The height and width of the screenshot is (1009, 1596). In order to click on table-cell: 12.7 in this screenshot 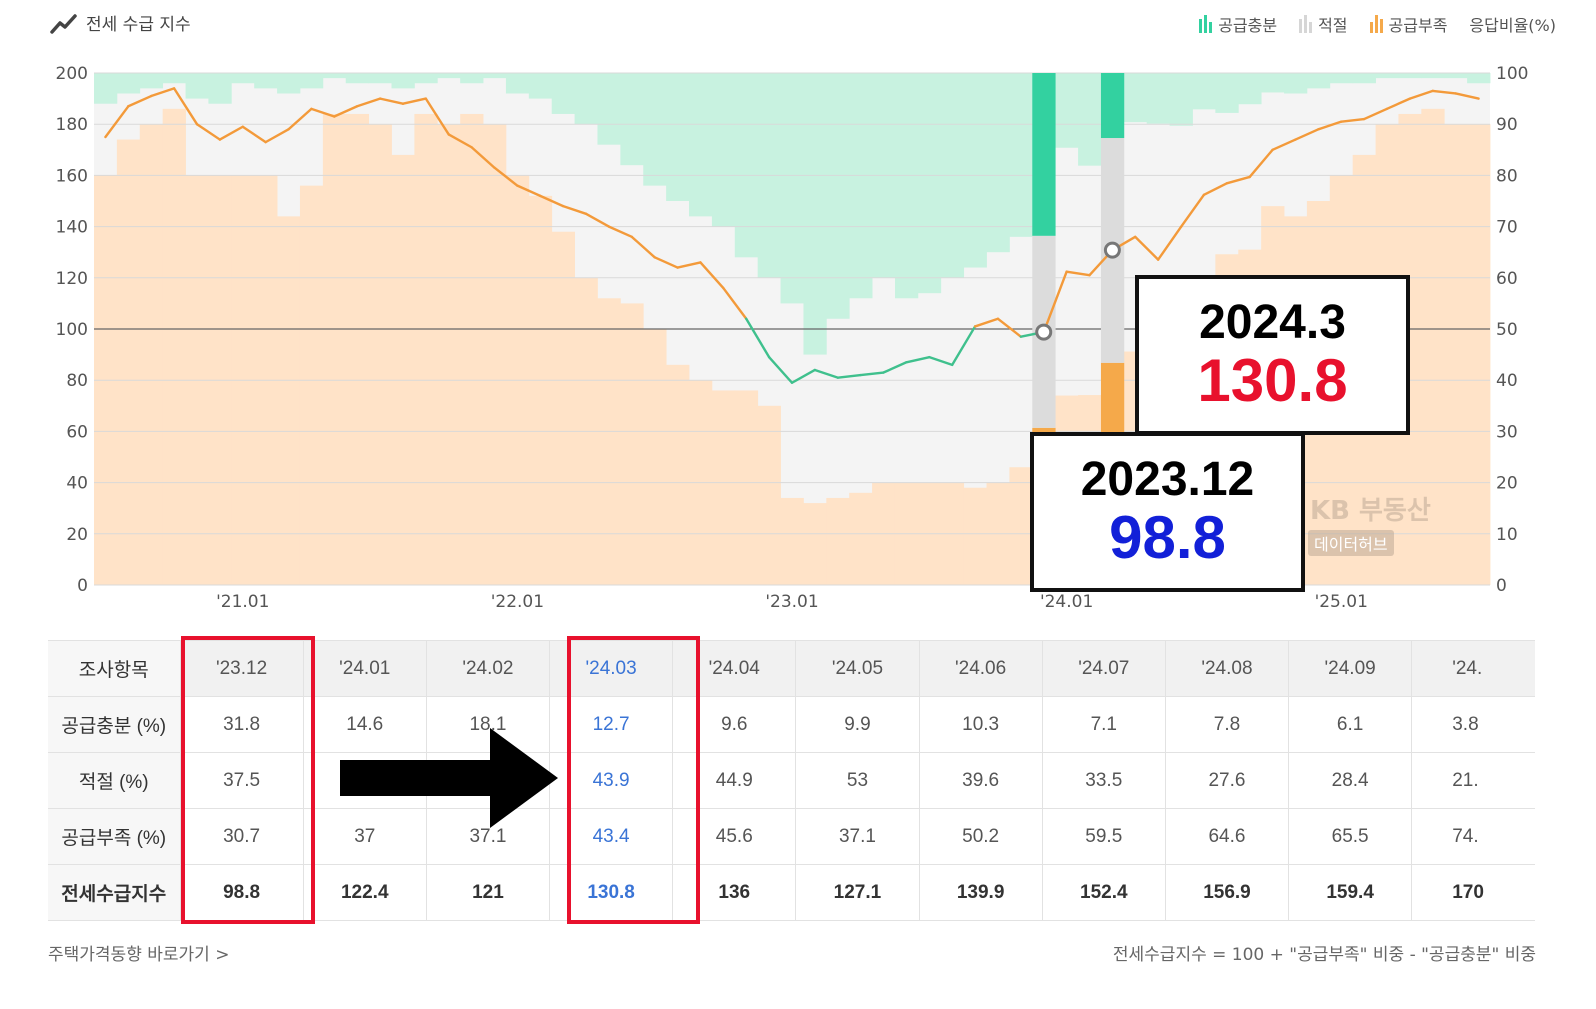, I will do `click(611, 724)`.